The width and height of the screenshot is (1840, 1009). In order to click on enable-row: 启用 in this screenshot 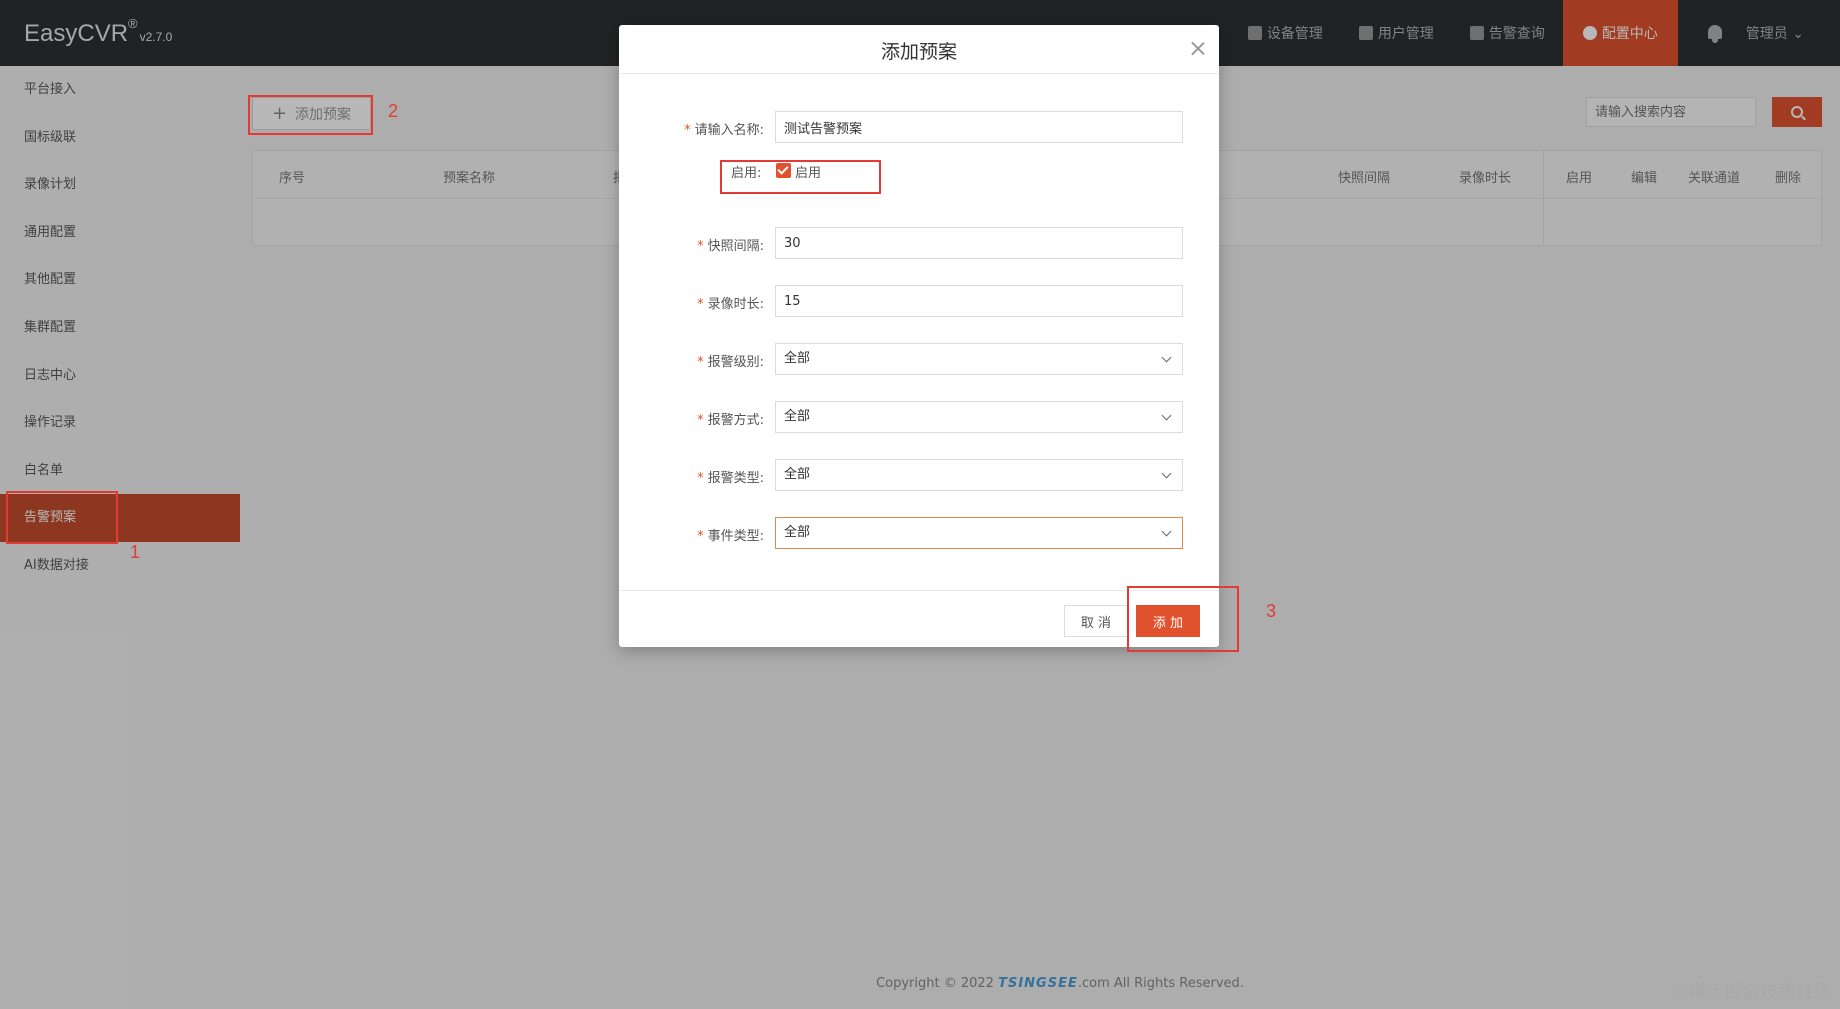, I will do `click(919, 171)`.